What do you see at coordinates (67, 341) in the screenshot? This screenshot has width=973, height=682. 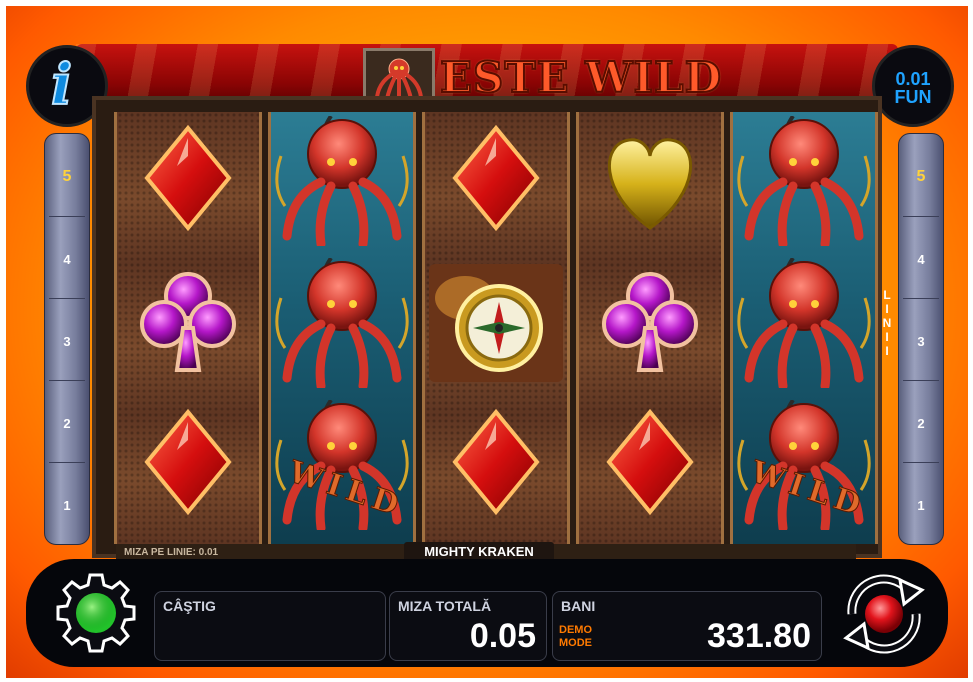 I see `line-3-left: 3` at bounding box center [67, 341].